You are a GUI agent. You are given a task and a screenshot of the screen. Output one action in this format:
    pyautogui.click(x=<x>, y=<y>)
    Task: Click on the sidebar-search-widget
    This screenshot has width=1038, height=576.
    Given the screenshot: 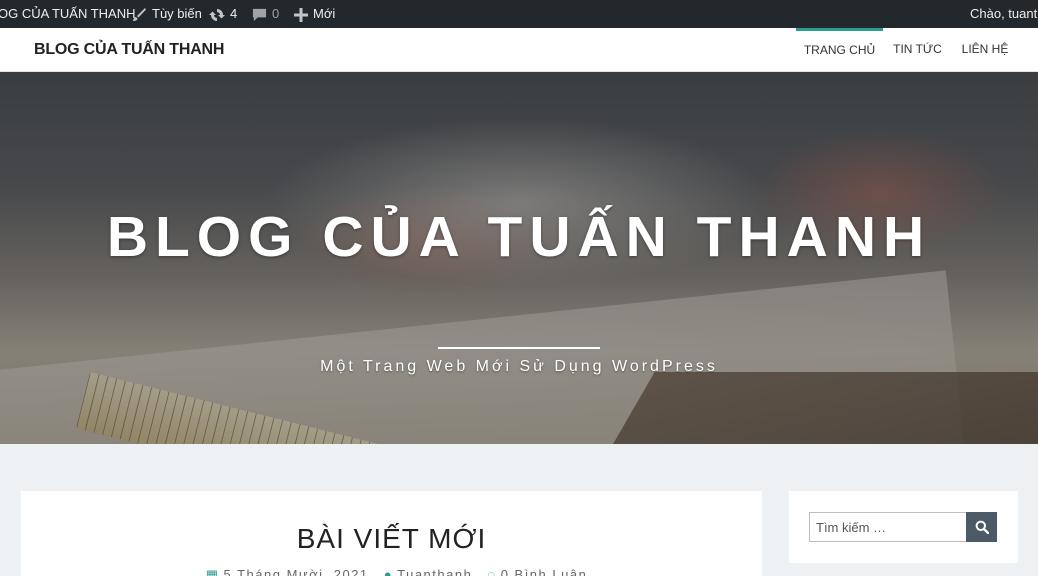 What is the action you would take?
    pyautogui.click(x=903, y=527)
    